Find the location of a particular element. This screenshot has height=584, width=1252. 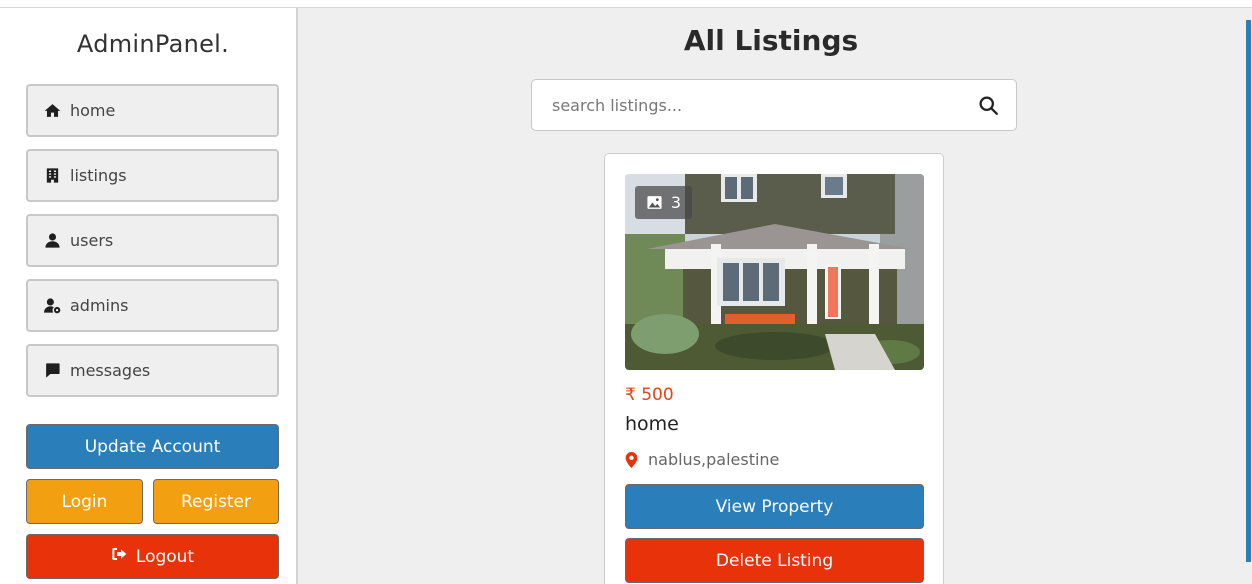

map-marker-icon is located at coordinates (631, 459).